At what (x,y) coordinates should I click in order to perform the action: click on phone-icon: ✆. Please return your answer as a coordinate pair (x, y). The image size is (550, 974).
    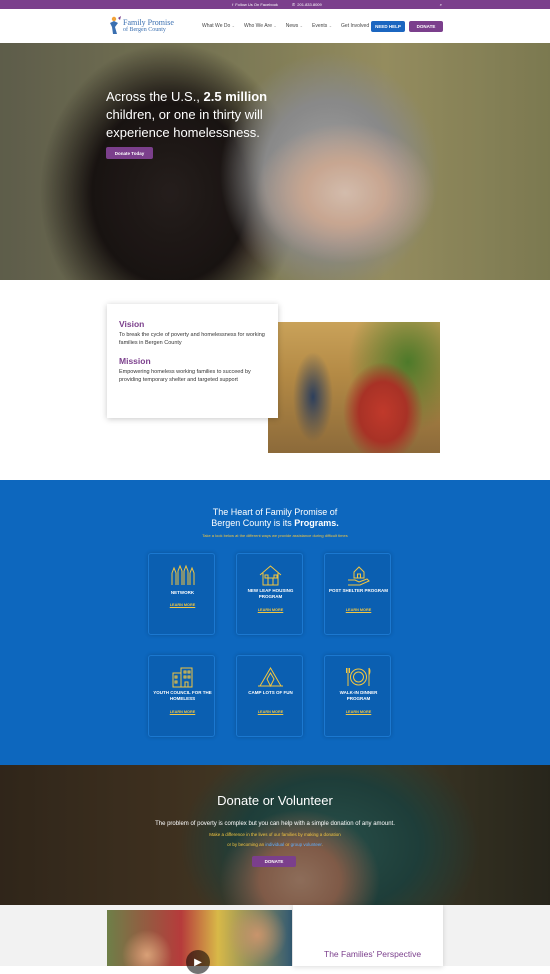
    Looking at the image, I should click on (293, 4).